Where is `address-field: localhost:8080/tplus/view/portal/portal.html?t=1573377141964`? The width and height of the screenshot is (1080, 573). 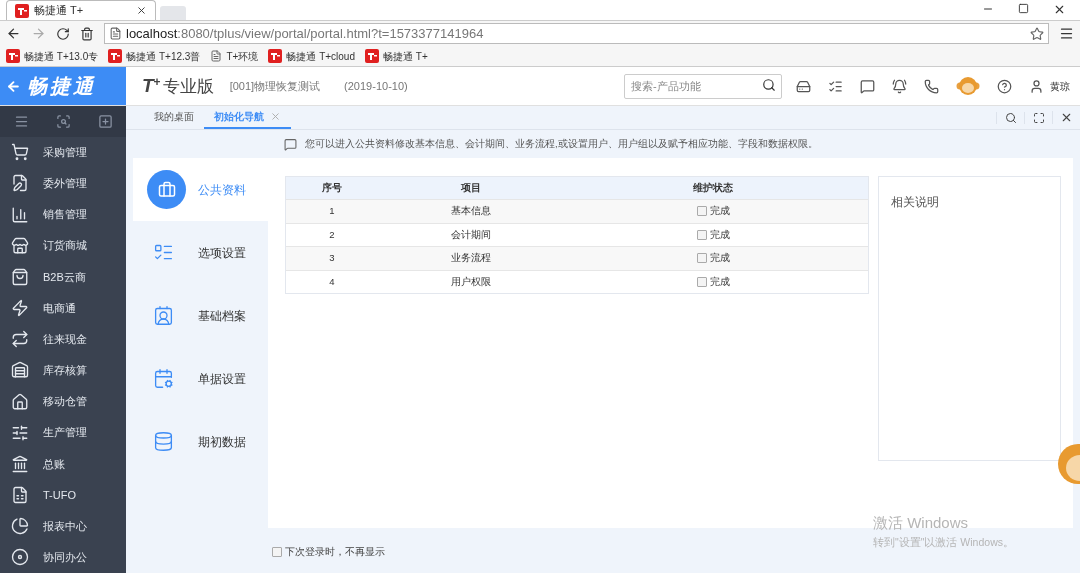 address-field: localhost:8080/tplus/view/portal/portal.html?t=1573377141964 is located at coordinates (576, 33).